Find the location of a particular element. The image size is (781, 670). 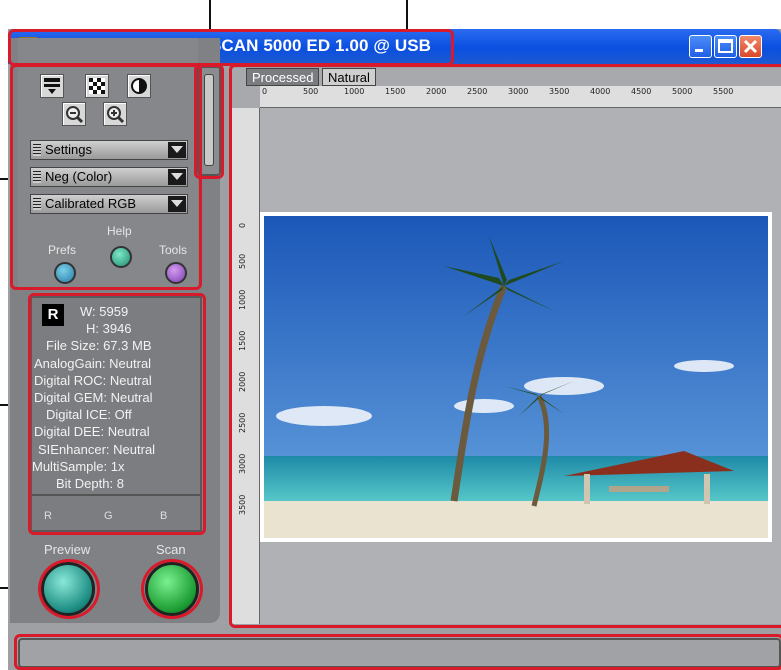

highlight-status is located at coordinates (397, 652).